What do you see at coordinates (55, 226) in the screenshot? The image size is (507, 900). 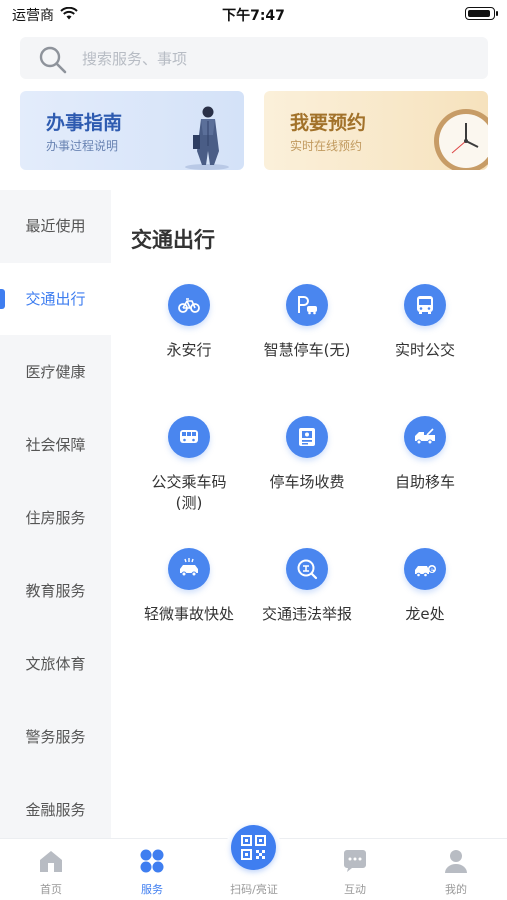 I see `sidebar-item-recent: 最近使用` at bounding box center [55, 226].